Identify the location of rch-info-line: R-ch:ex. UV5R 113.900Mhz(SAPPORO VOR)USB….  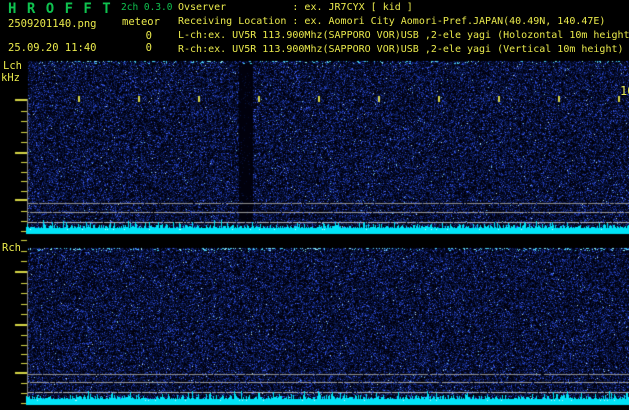
(401, 49).